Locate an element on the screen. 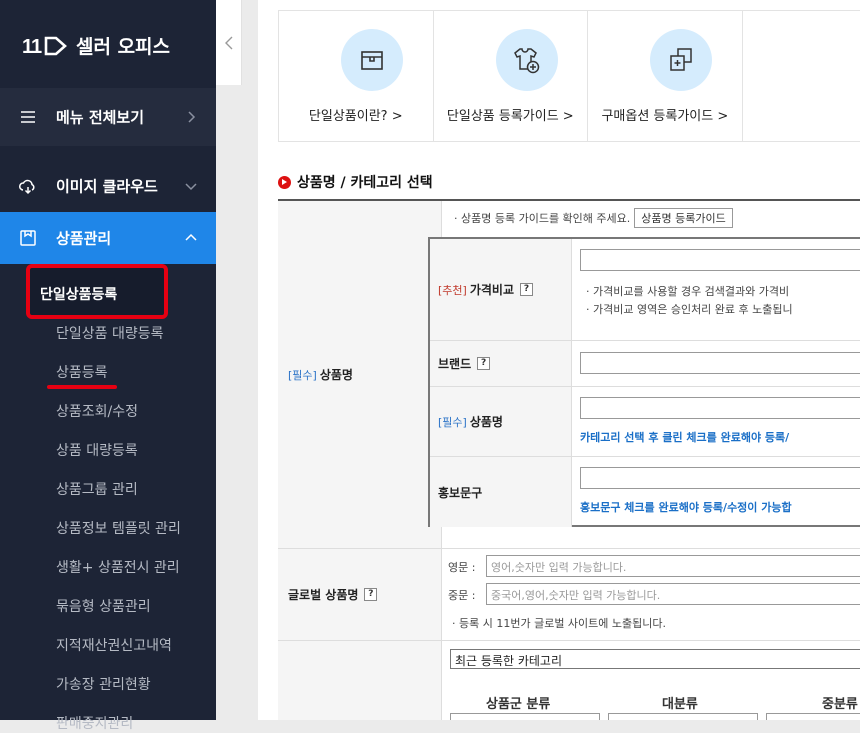 This screenshot has width=860, height=733. category-large-header: 대분류 is located at coordinates (680, 704).